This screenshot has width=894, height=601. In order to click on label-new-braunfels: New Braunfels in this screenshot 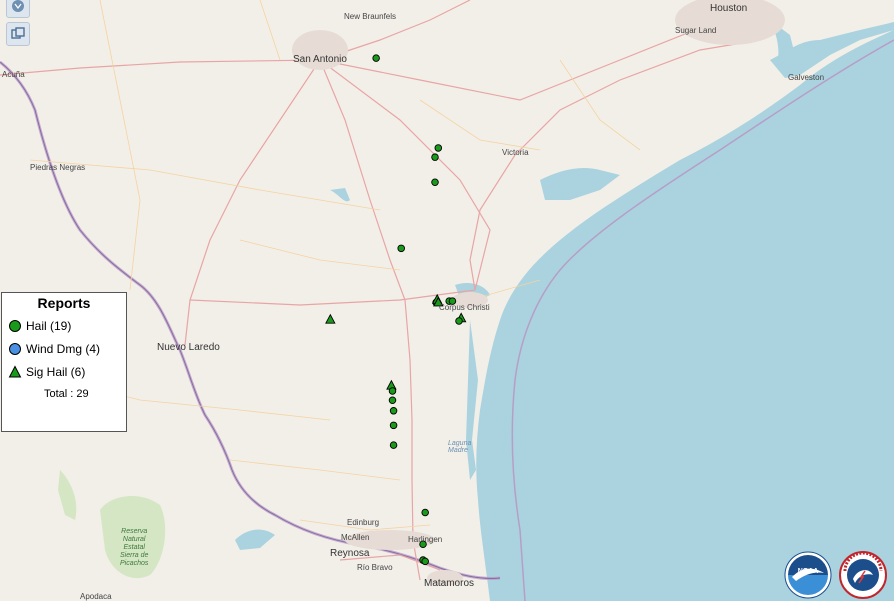, I will do `click(370, 16)`.